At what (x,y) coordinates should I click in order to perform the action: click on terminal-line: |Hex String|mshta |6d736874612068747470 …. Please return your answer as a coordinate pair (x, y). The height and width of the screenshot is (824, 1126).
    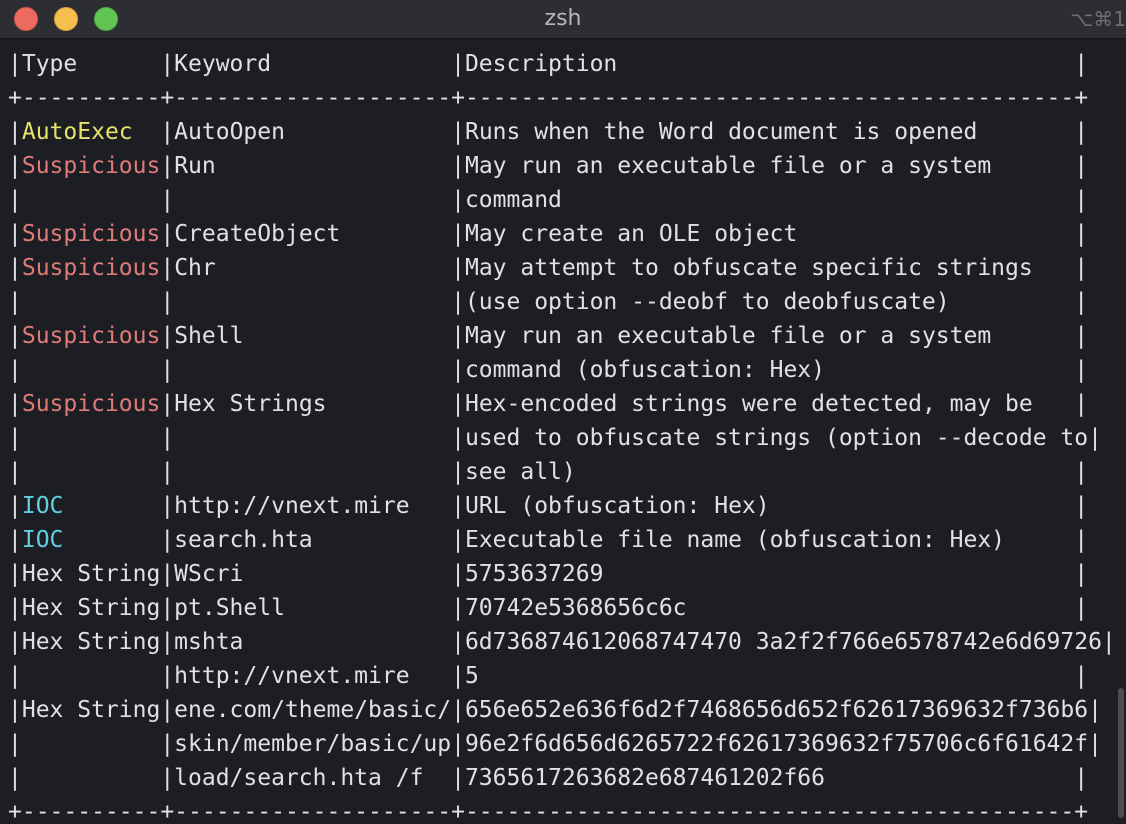
    Looking at the image, I should click on (562, 642).